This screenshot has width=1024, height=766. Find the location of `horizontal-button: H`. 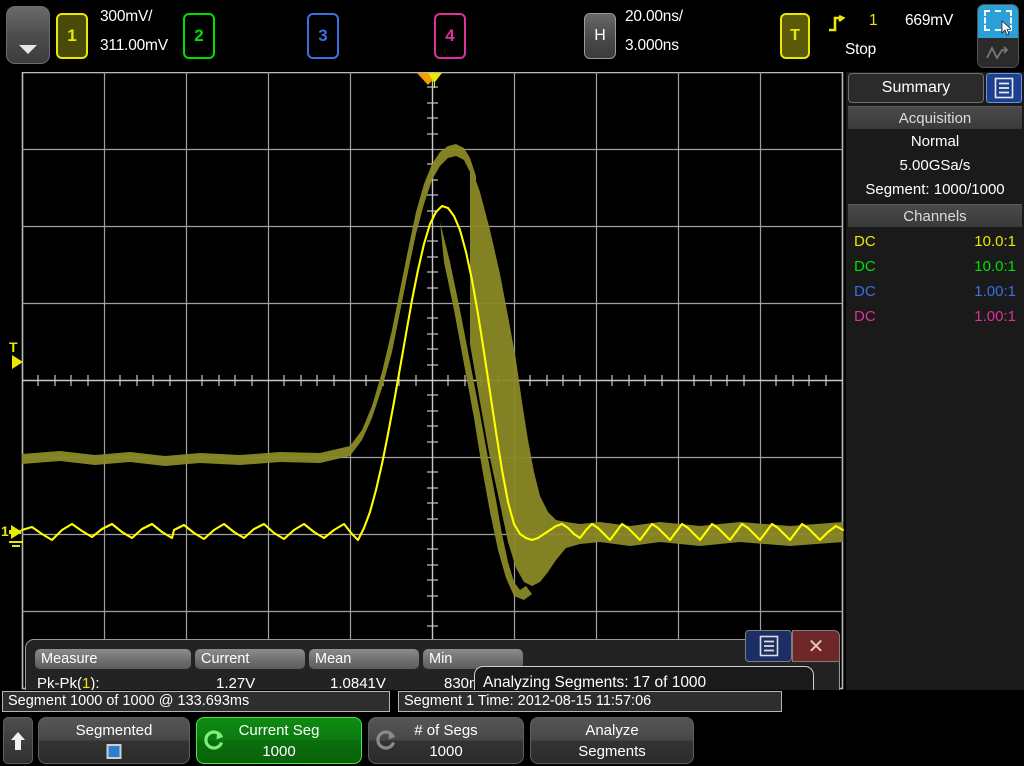

horizontal-button: H is located at coordinates (600, 36).